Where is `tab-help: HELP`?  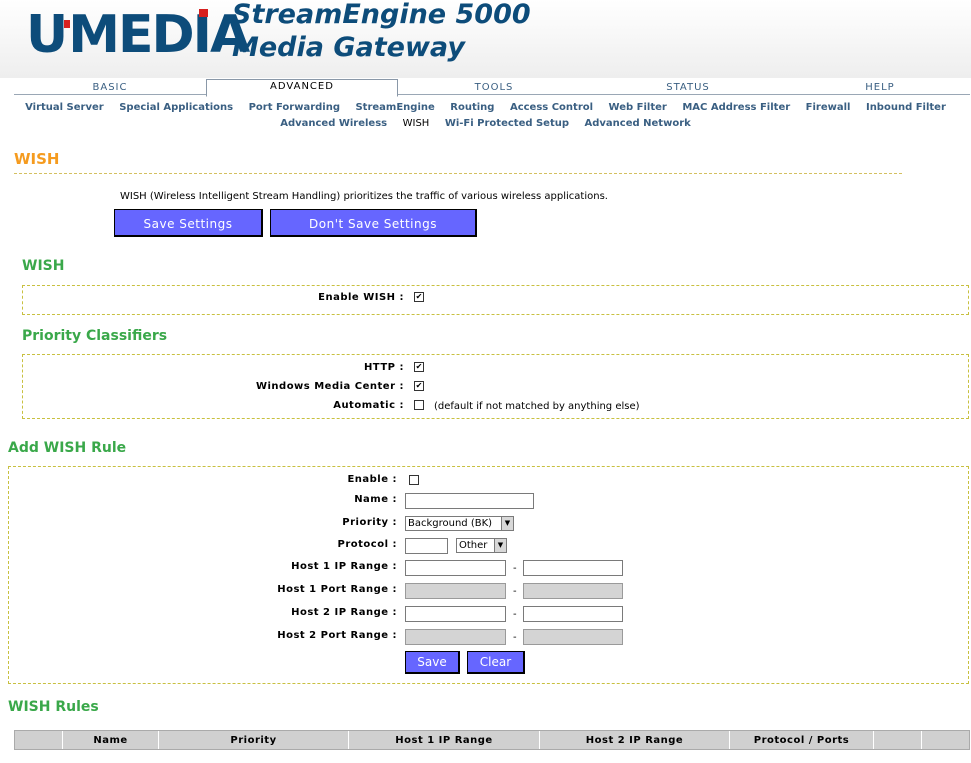 tab-help: HELP is located at coordinates (880, 87).